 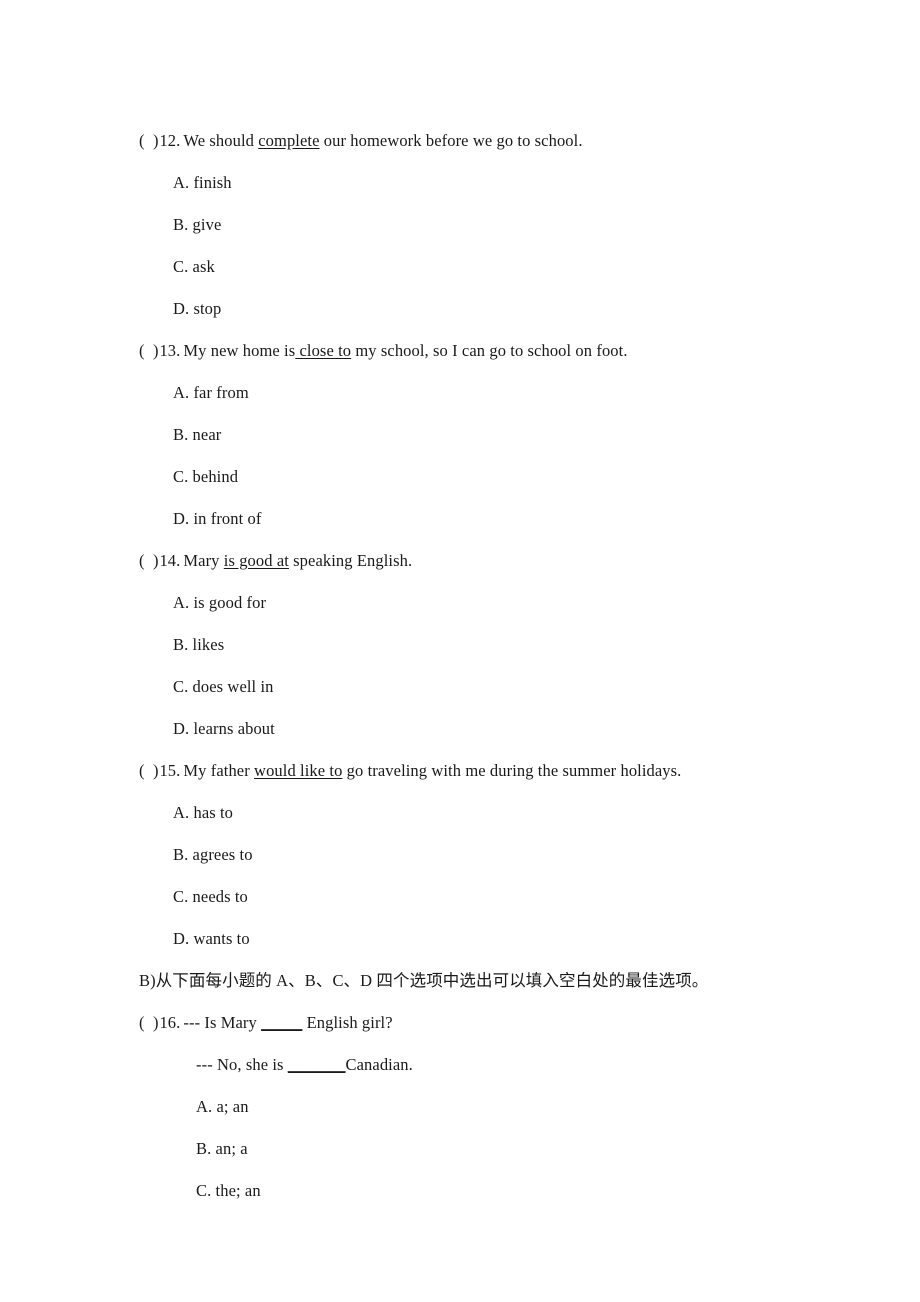 What do you see at coordinates (298, 770) in the screenshot?
I see `question-underlined-phrase: would like to` at bounding box center [298, 770].